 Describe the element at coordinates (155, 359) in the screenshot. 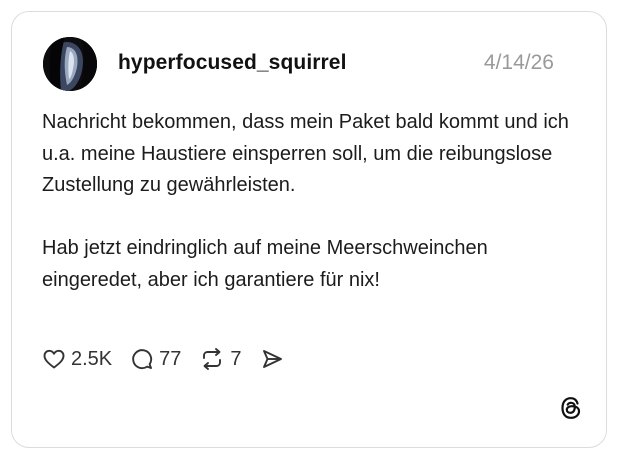

I see `reply-button: 77` at that location.